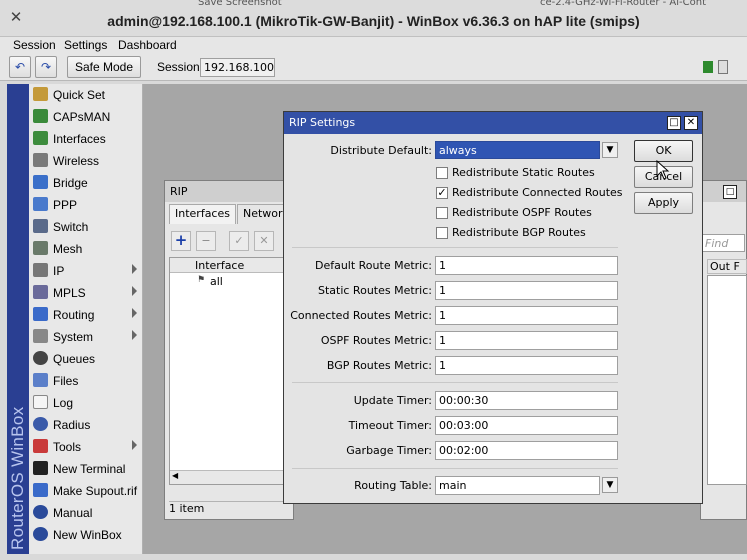 This screenshot has height=560, width=747. What do you see at coordinates (46, 67) in the screenshot?
I see `redo-icon: ↷` at bounding box center [46, 67].